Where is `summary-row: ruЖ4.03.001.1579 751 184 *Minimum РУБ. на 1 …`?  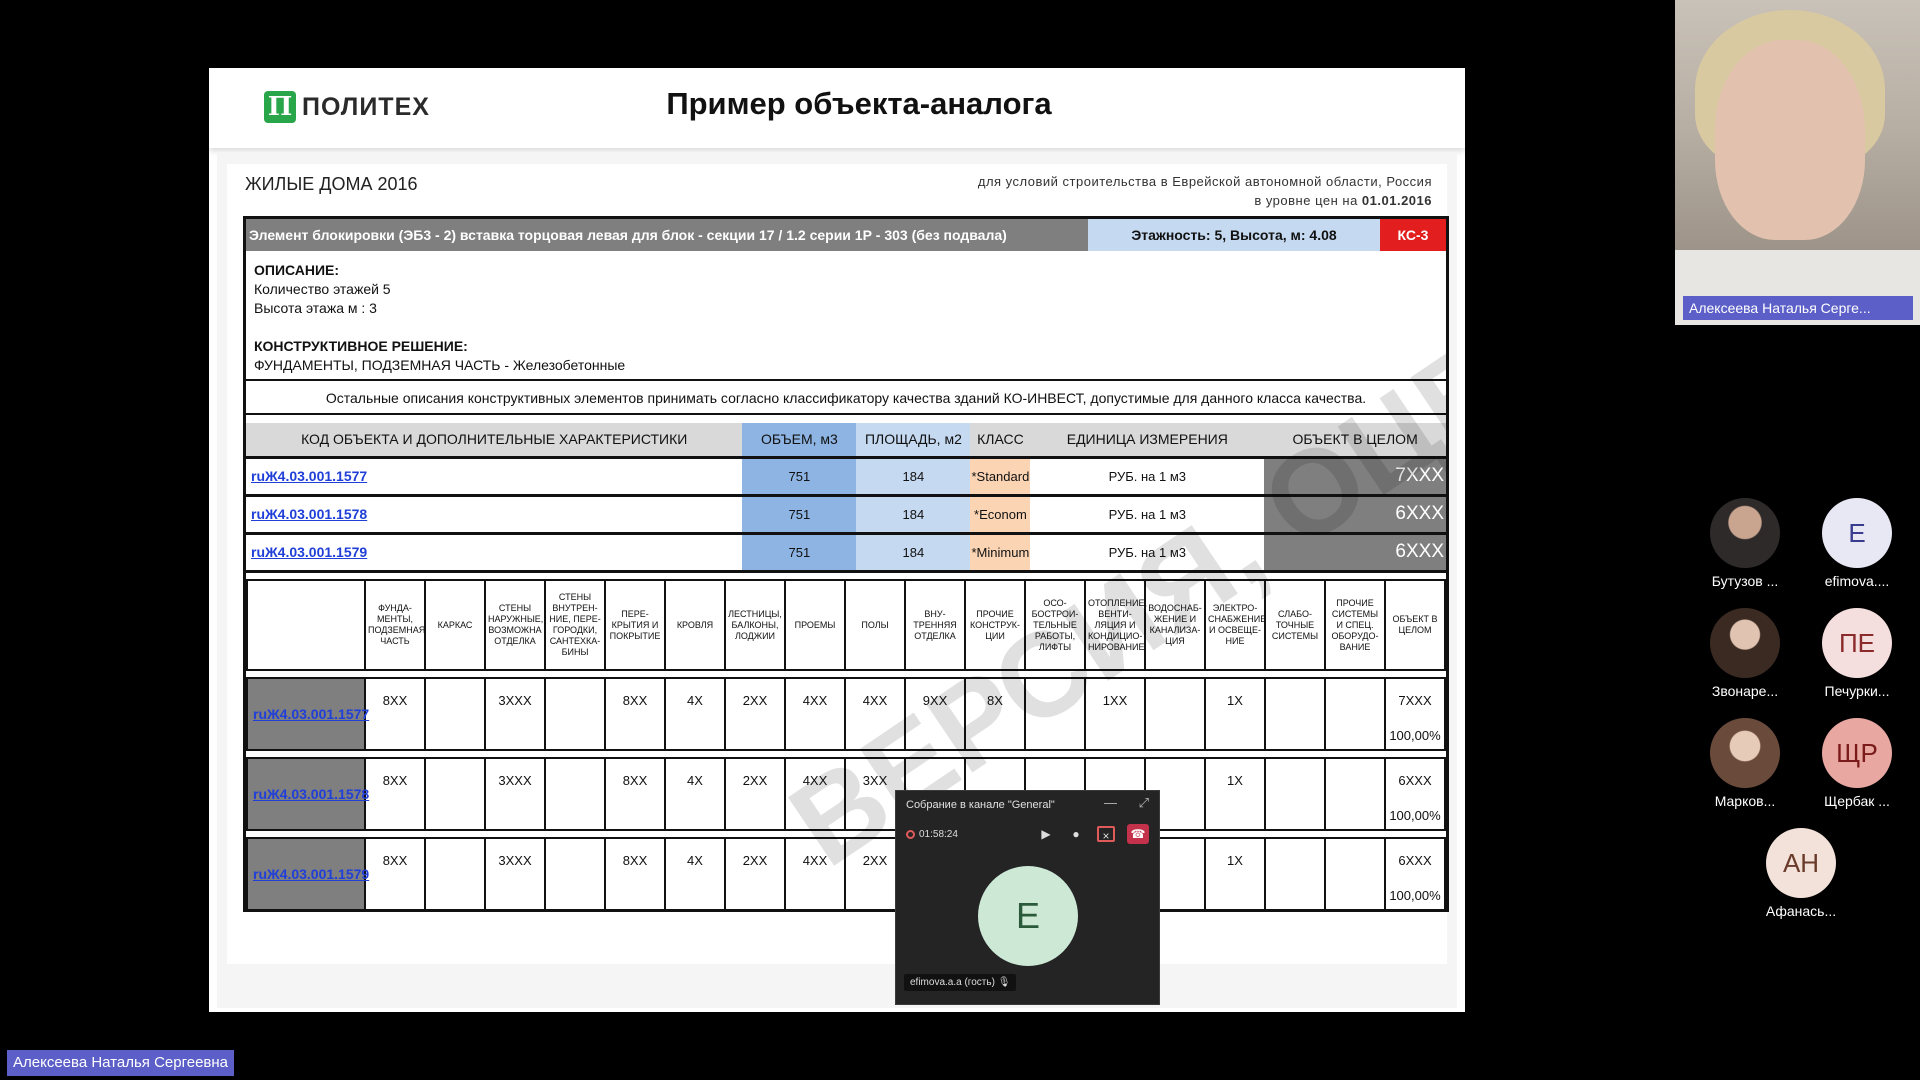 summary-row: ruЖ4.03.001.1579 751 184 *Minimum РУБ. на 1 … is located at coordinates (846, 553).